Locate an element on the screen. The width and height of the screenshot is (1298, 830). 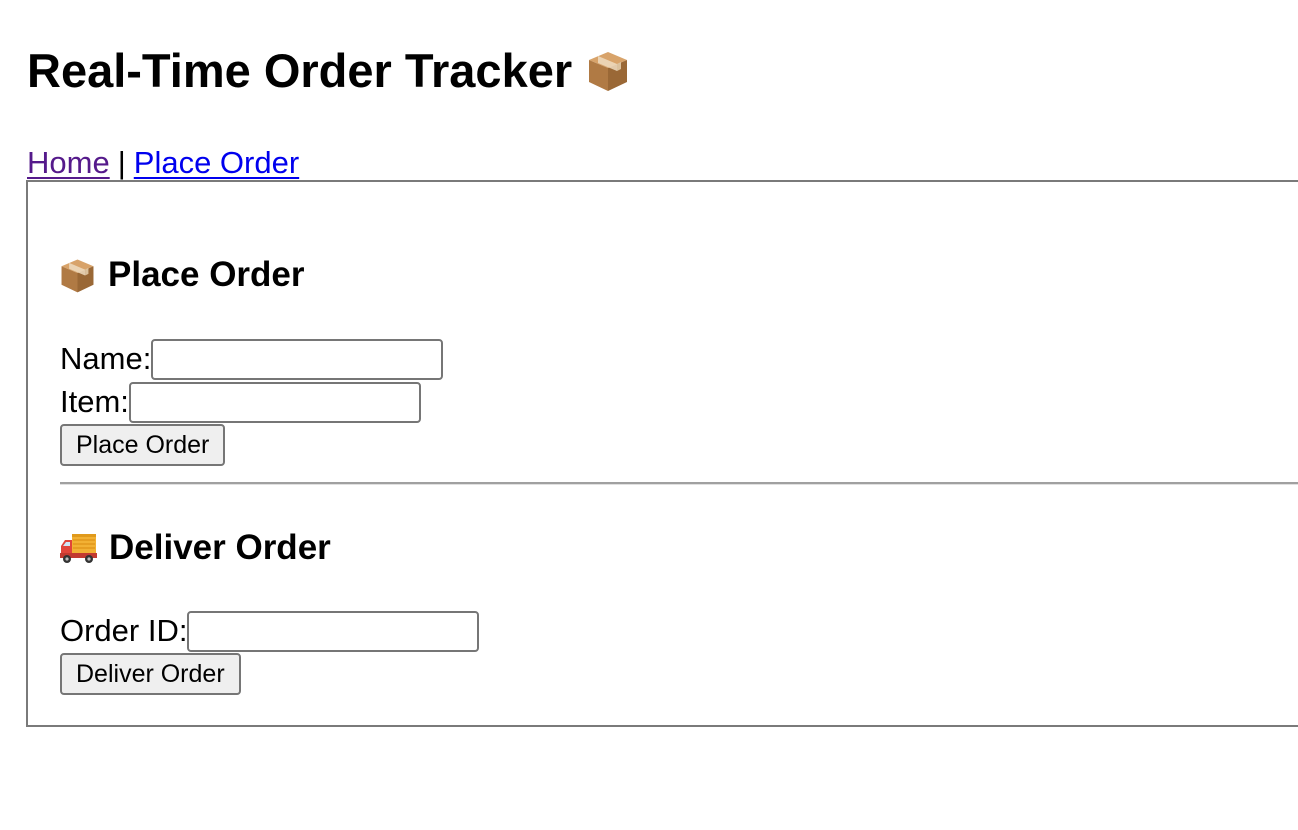
order-id-field-row: Order ID: is located at coordinates (270, 631).